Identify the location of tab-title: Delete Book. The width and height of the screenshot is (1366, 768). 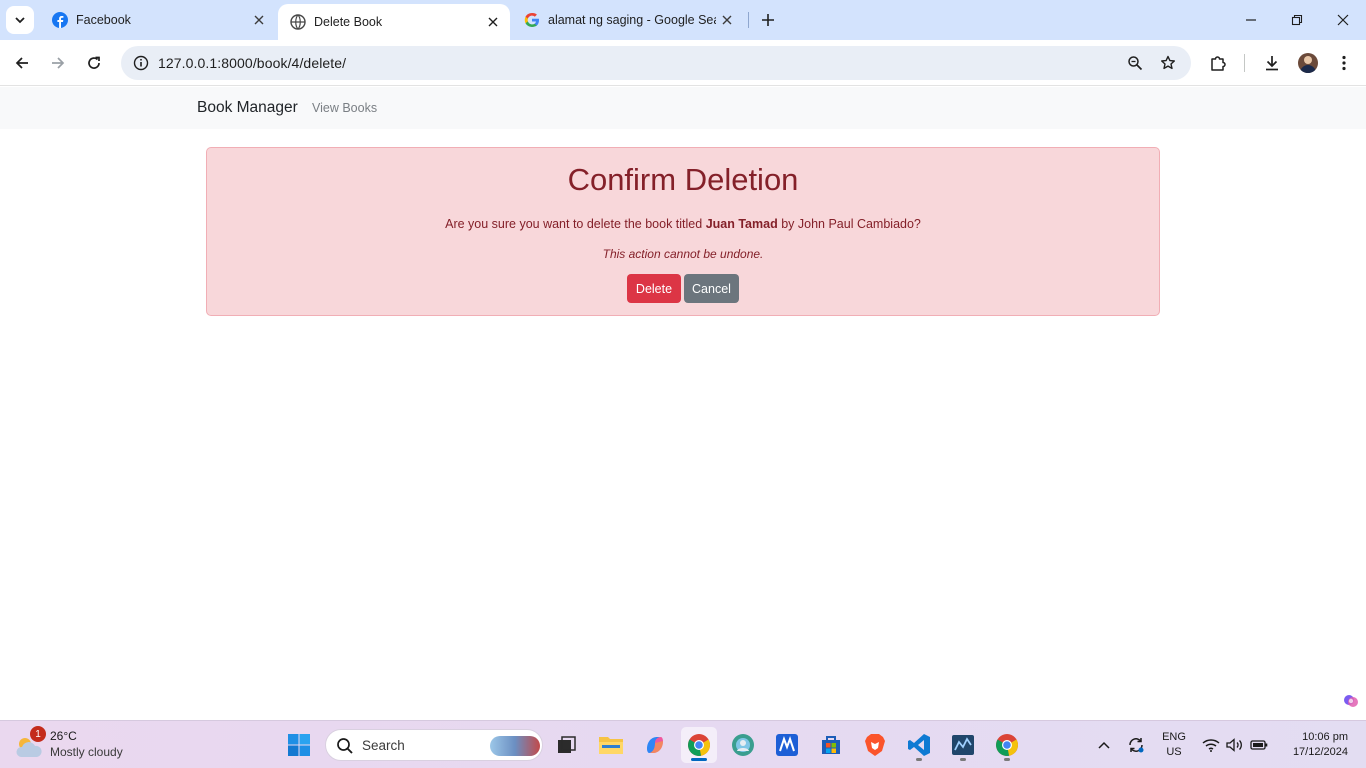
(348, 22).